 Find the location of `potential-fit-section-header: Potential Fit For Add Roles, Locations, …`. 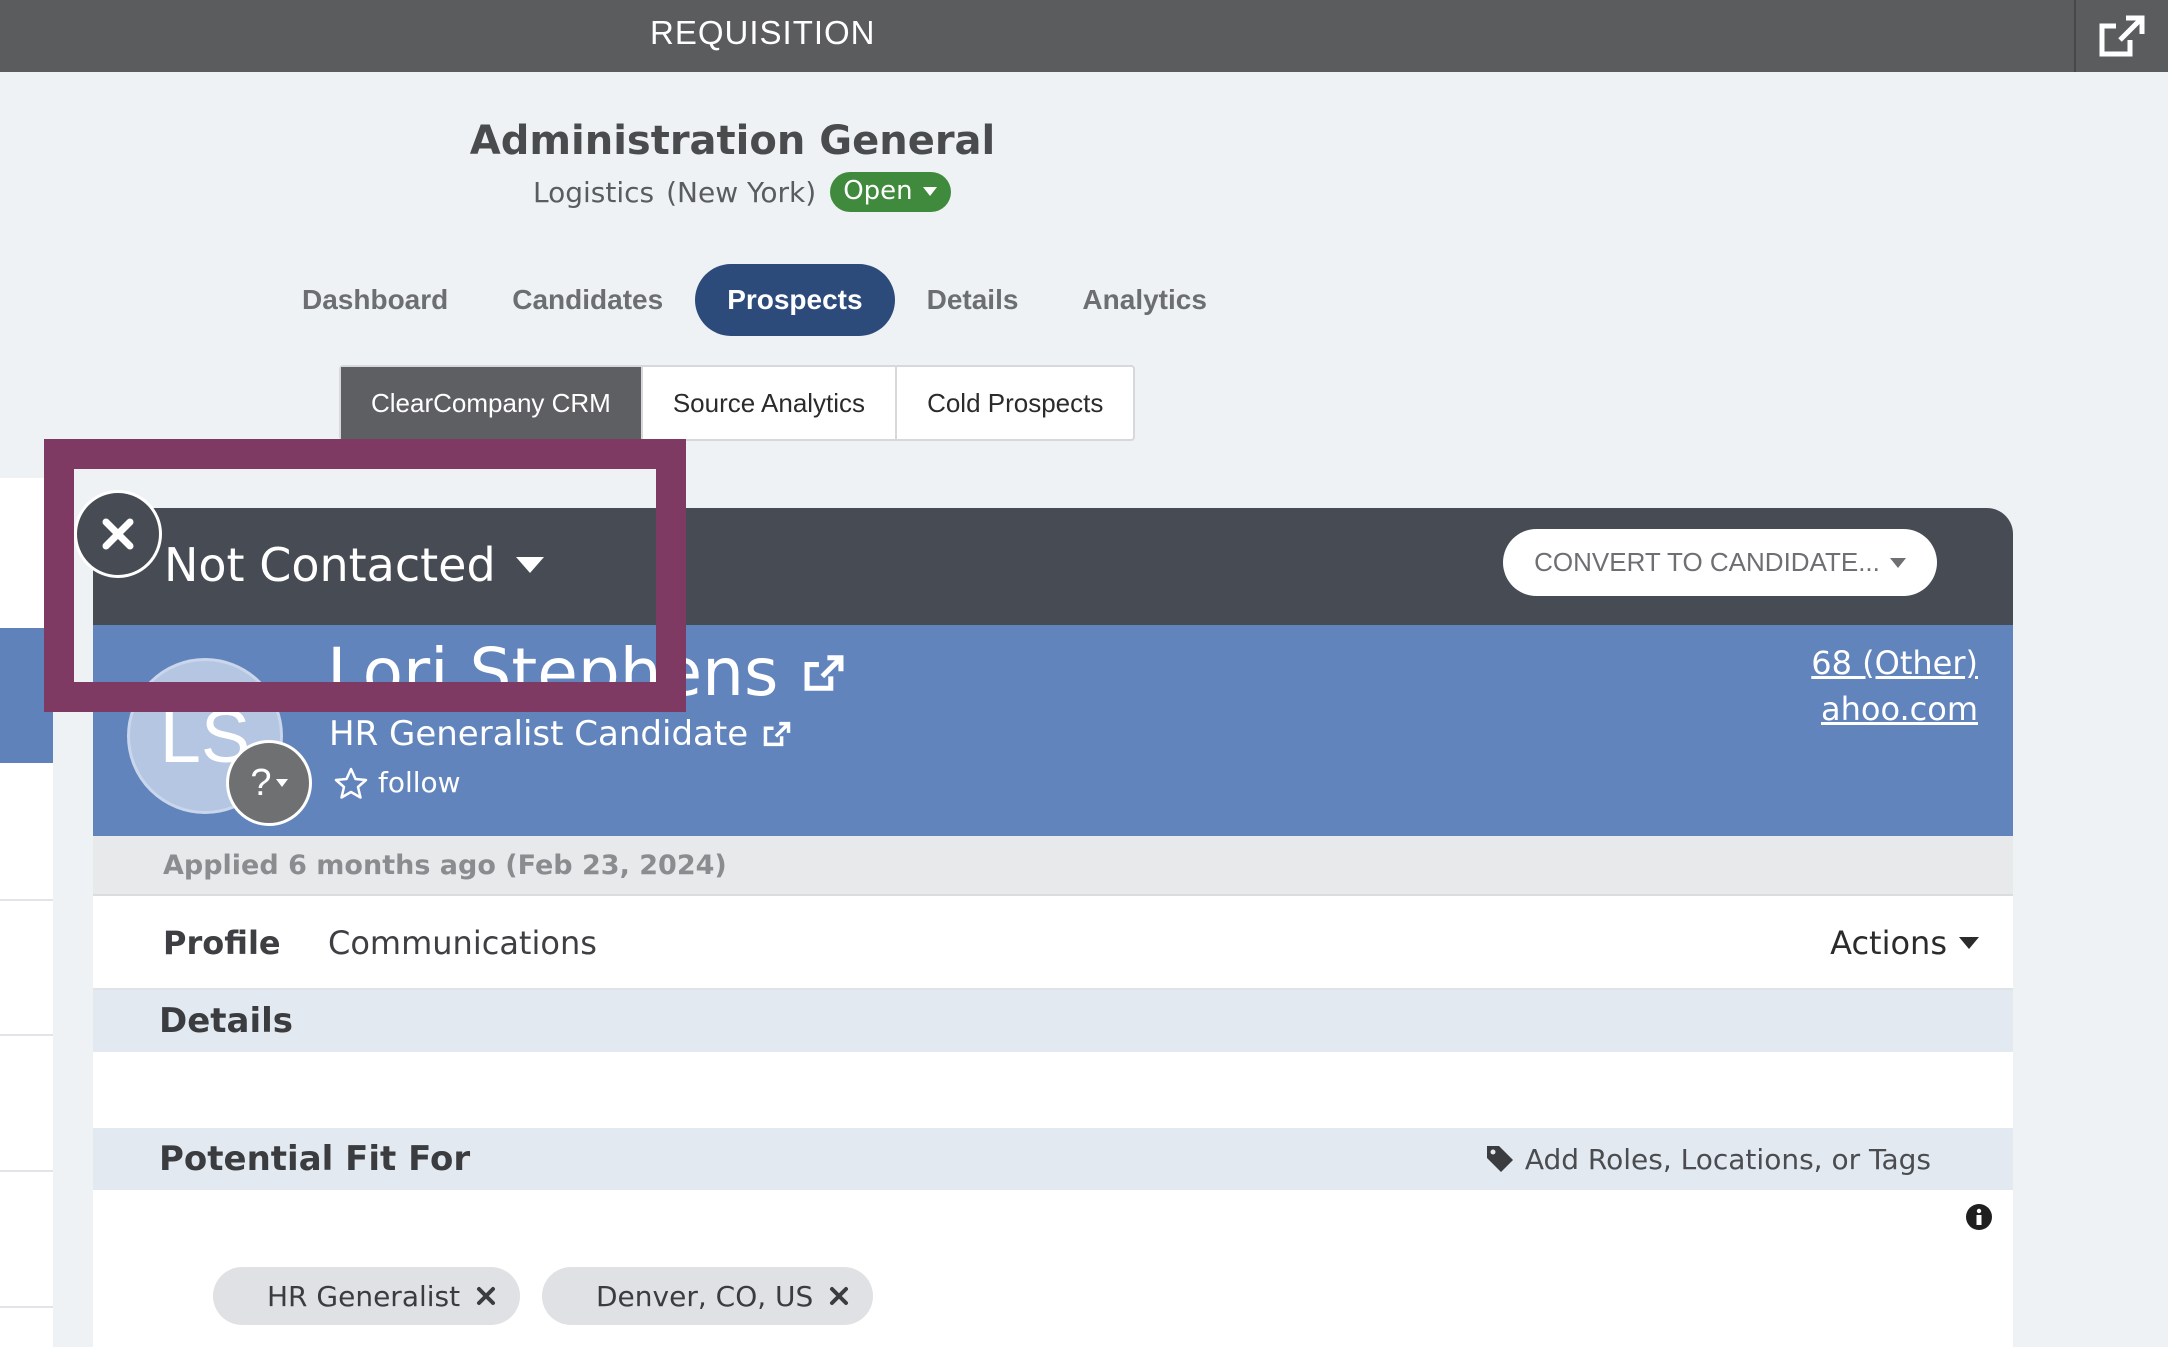

potential-fit-section-header: Potential Fit For Add Roles, Locations, … is located at coordinates (1053, 1159).